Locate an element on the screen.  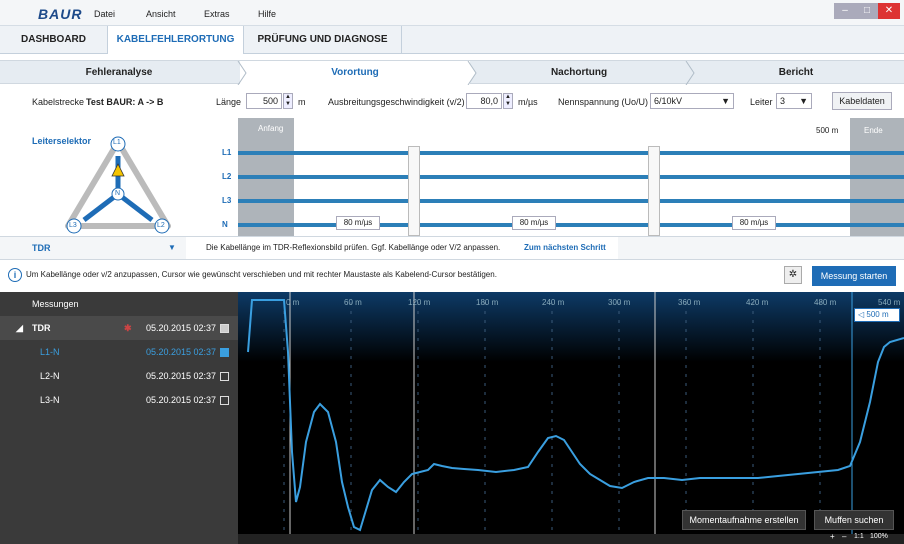
tick-label: 540 m is located at coordinates (889, 302).